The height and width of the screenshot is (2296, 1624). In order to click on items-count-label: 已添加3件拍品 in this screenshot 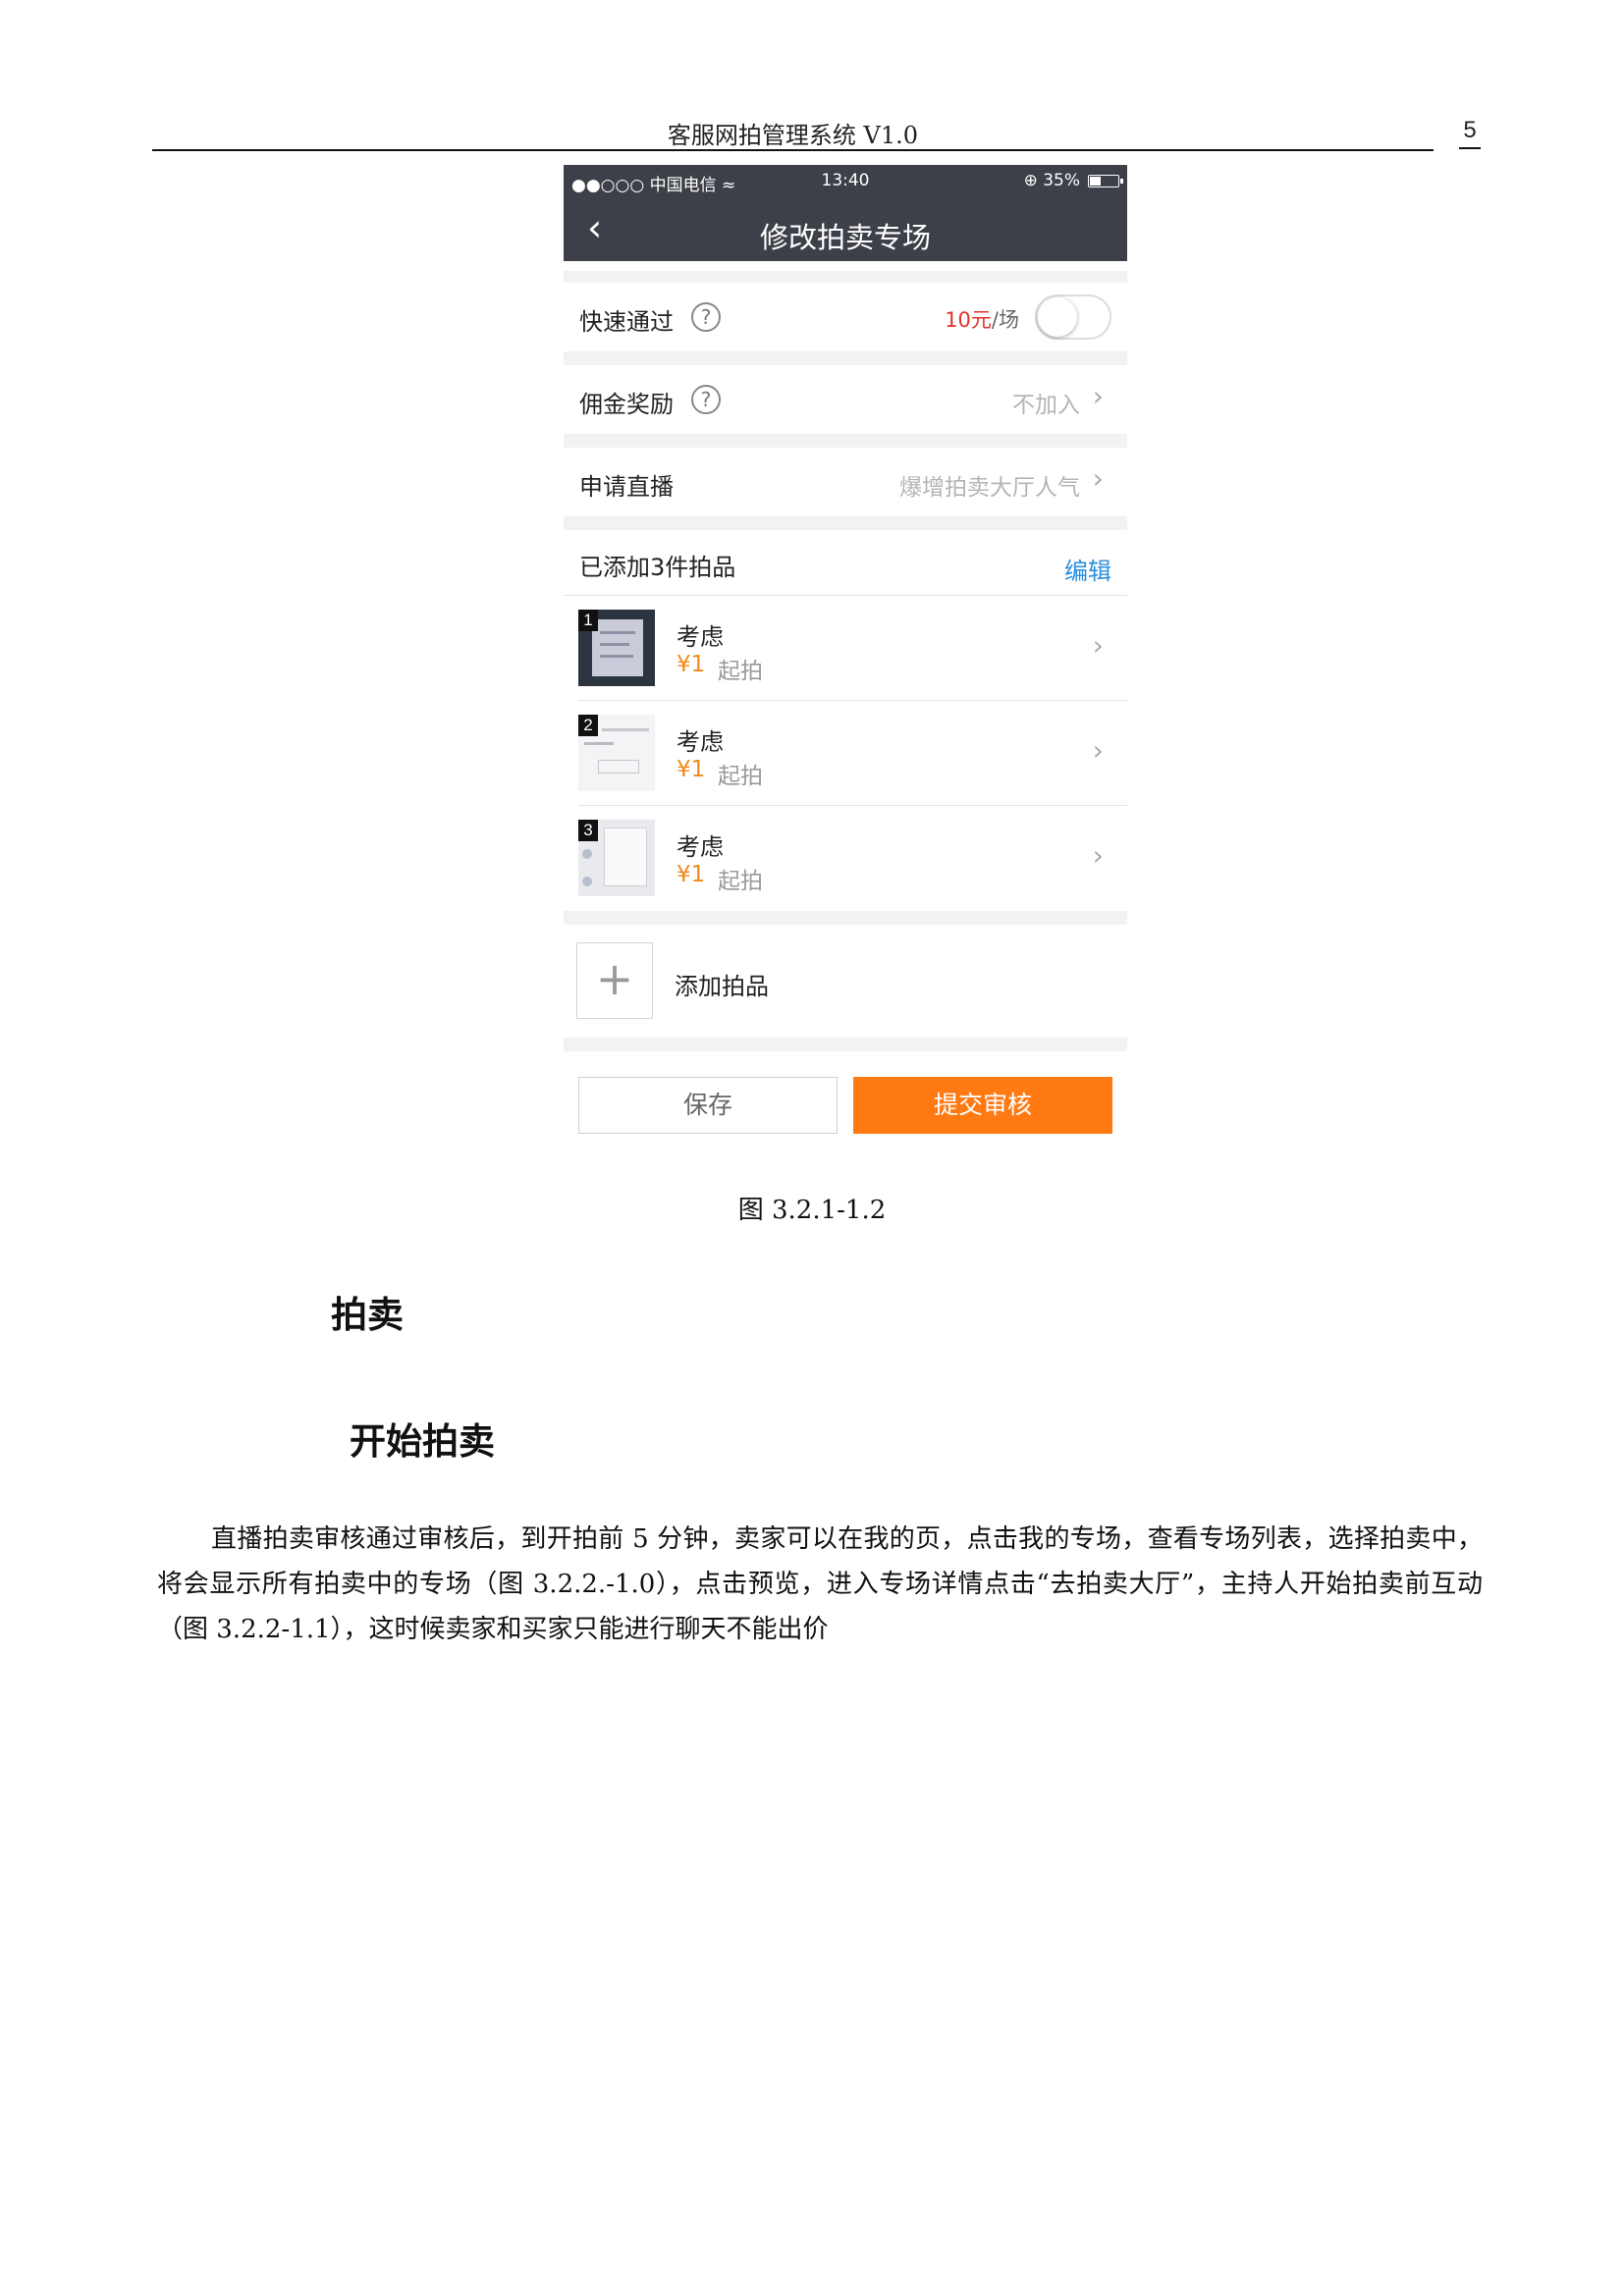, I will do `click(657, 567)`.